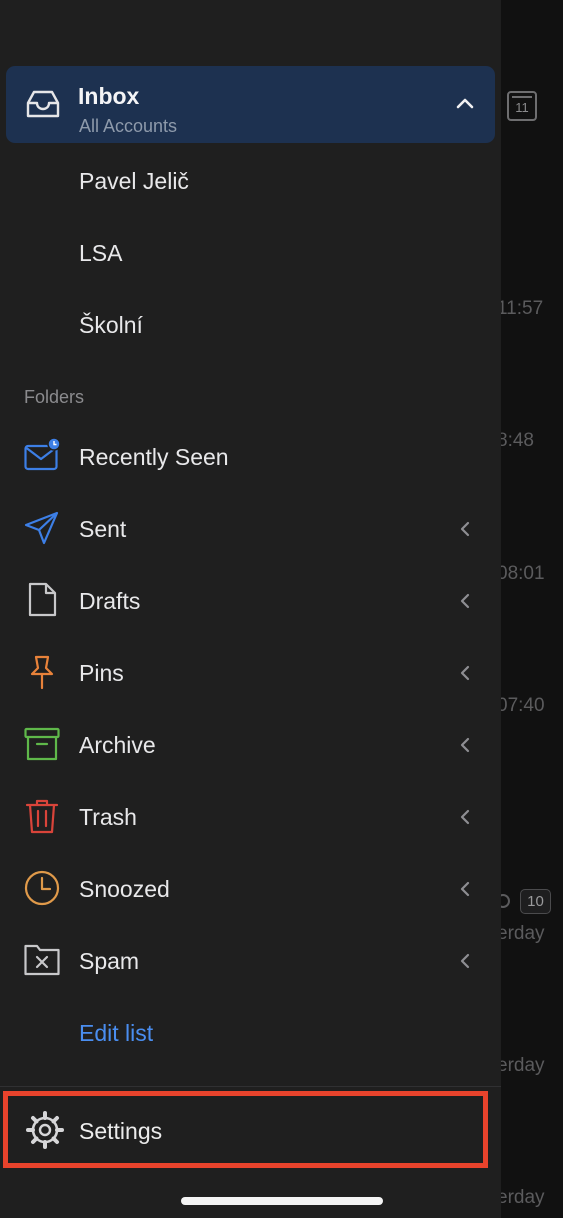  What do you see at coordinates (250, 457) in the screenshot?
I see `folder-recently-seen: Recently Seen` at bounding box center [250, 457].